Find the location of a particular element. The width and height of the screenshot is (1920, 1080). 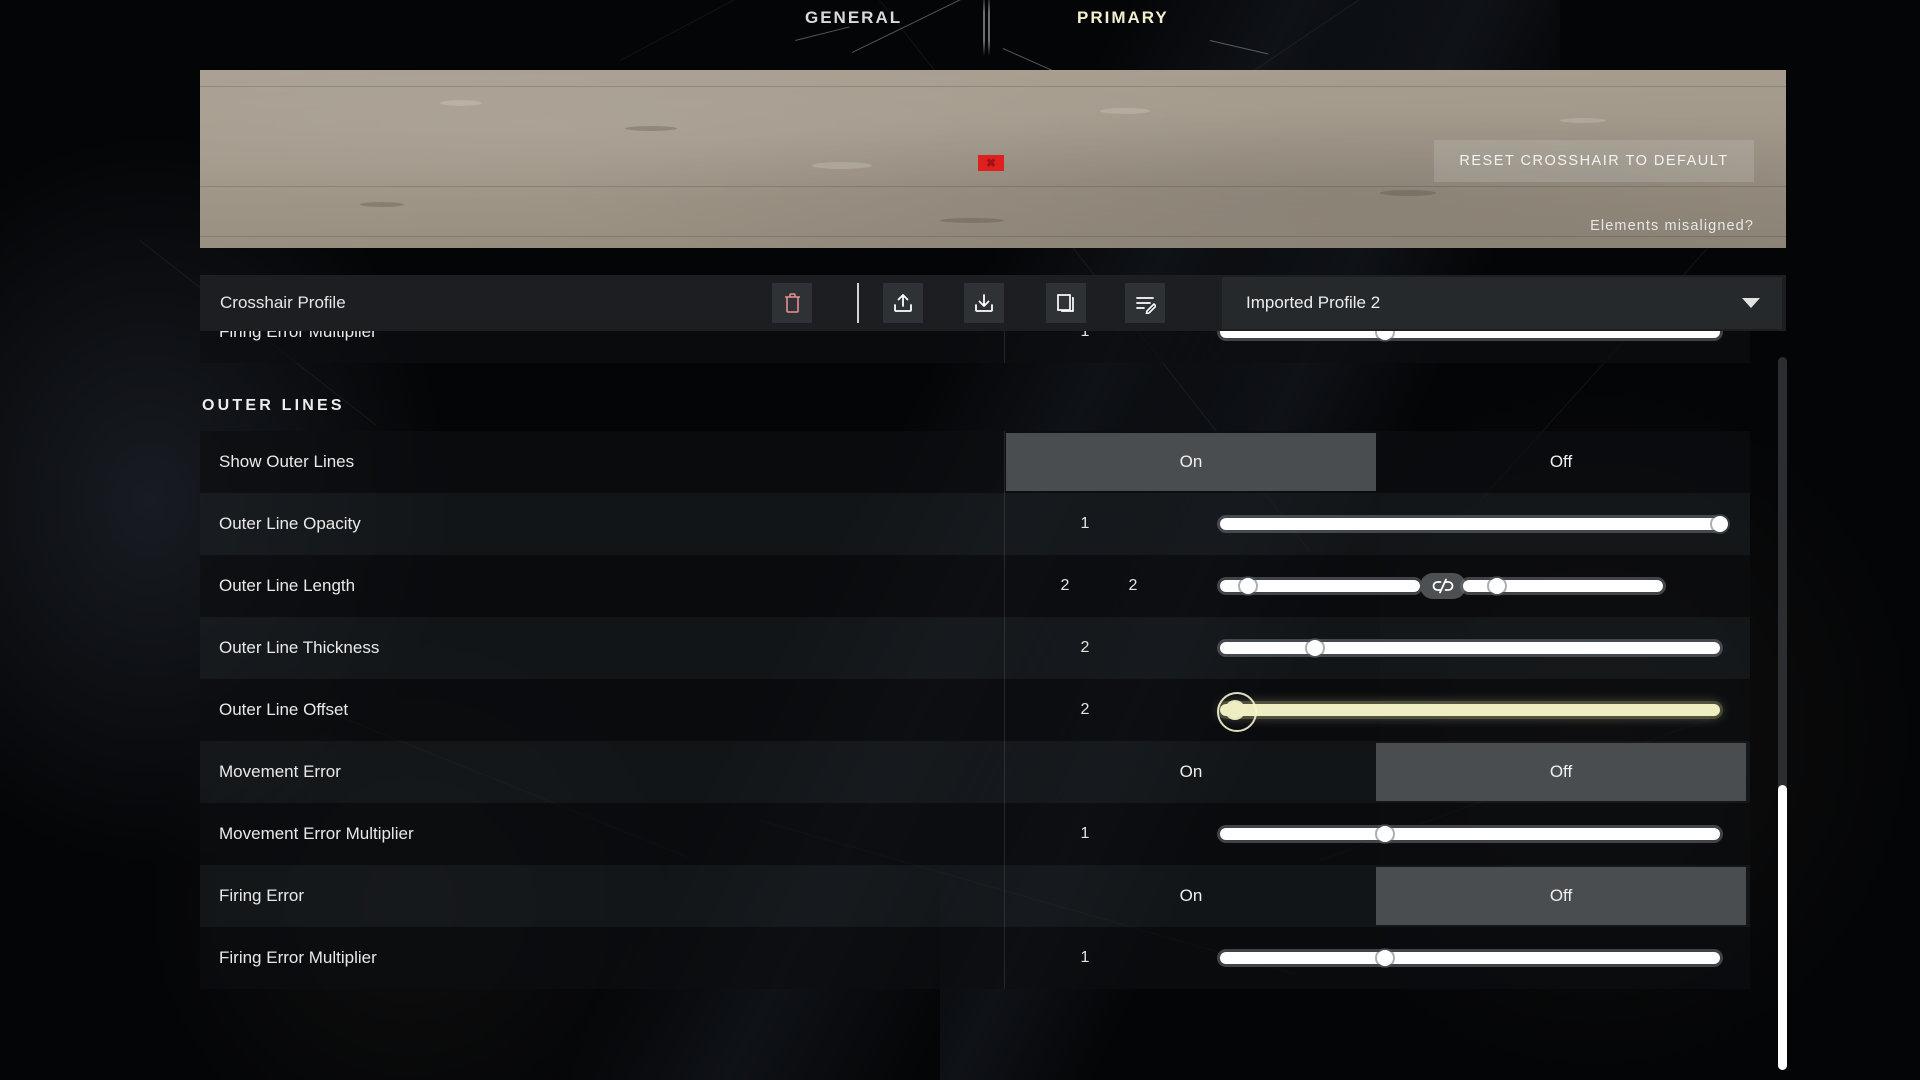

table-row: Show Outer Lines On Off is located at coordinates (975, 462).